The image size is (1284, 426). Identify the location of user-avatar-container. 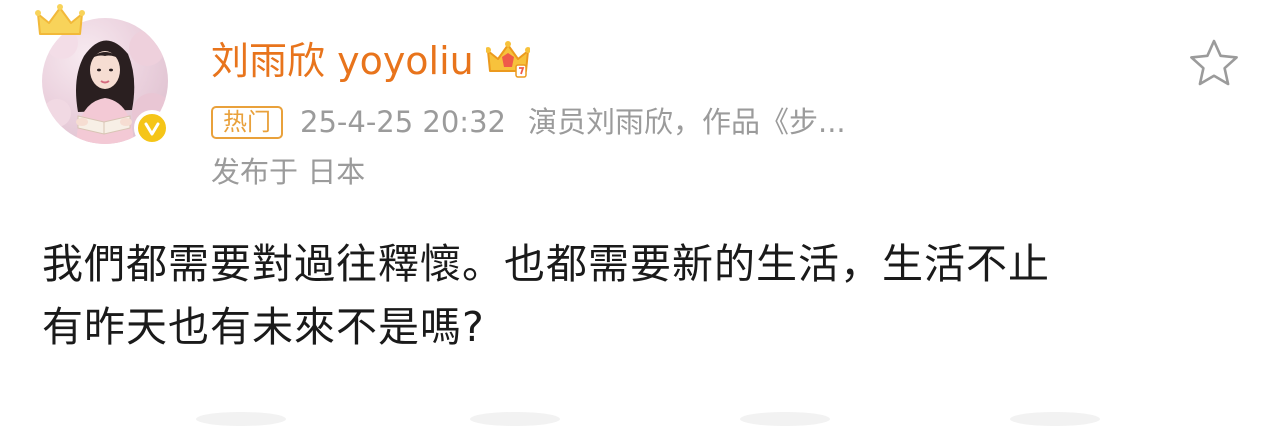
(102, 75).